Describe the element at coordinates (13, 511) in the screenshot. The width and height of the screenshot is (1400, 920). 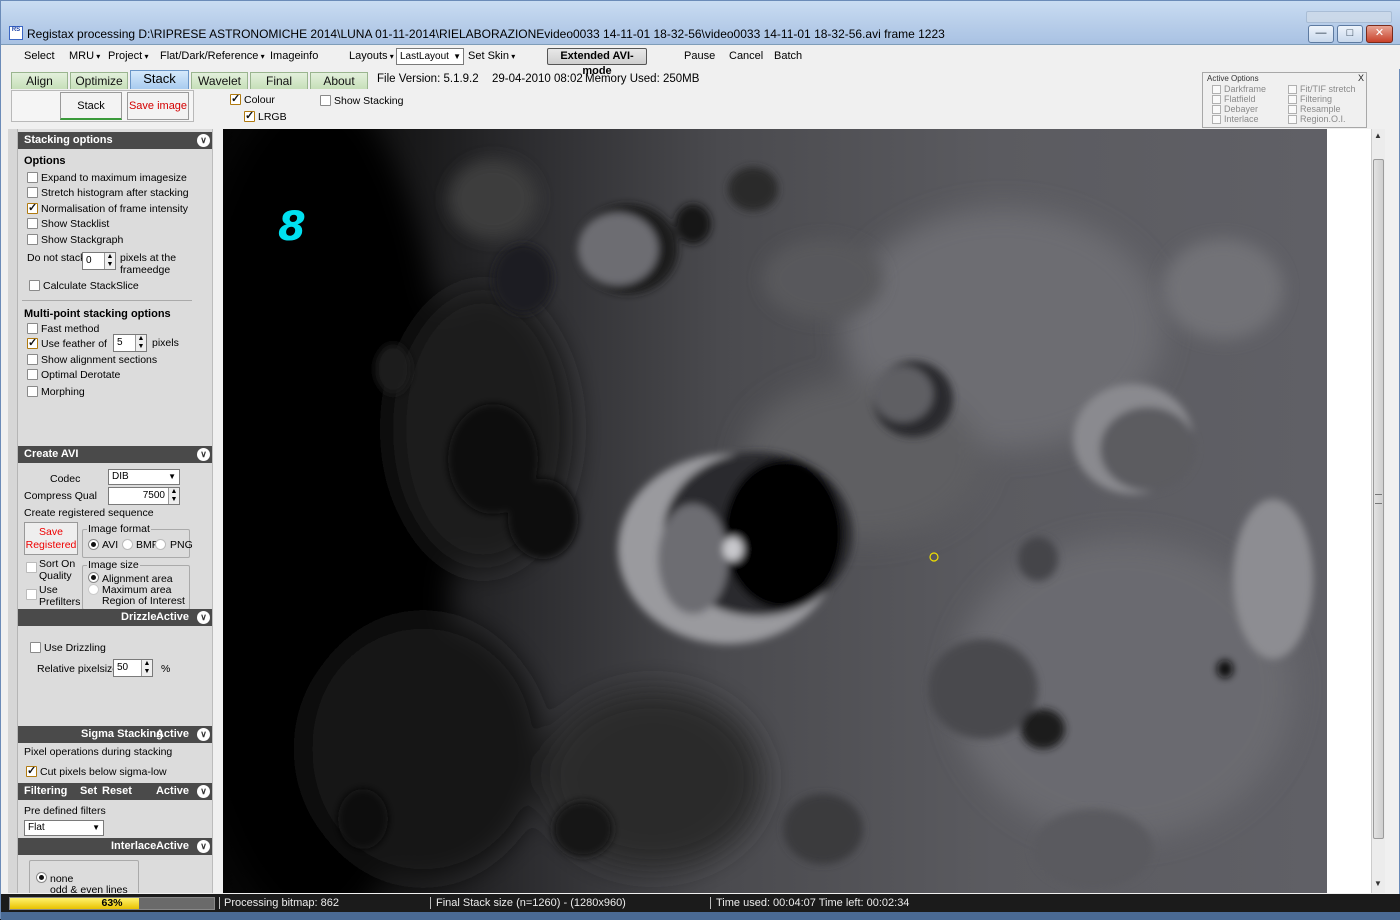
I see `panel-splitter` at that location.